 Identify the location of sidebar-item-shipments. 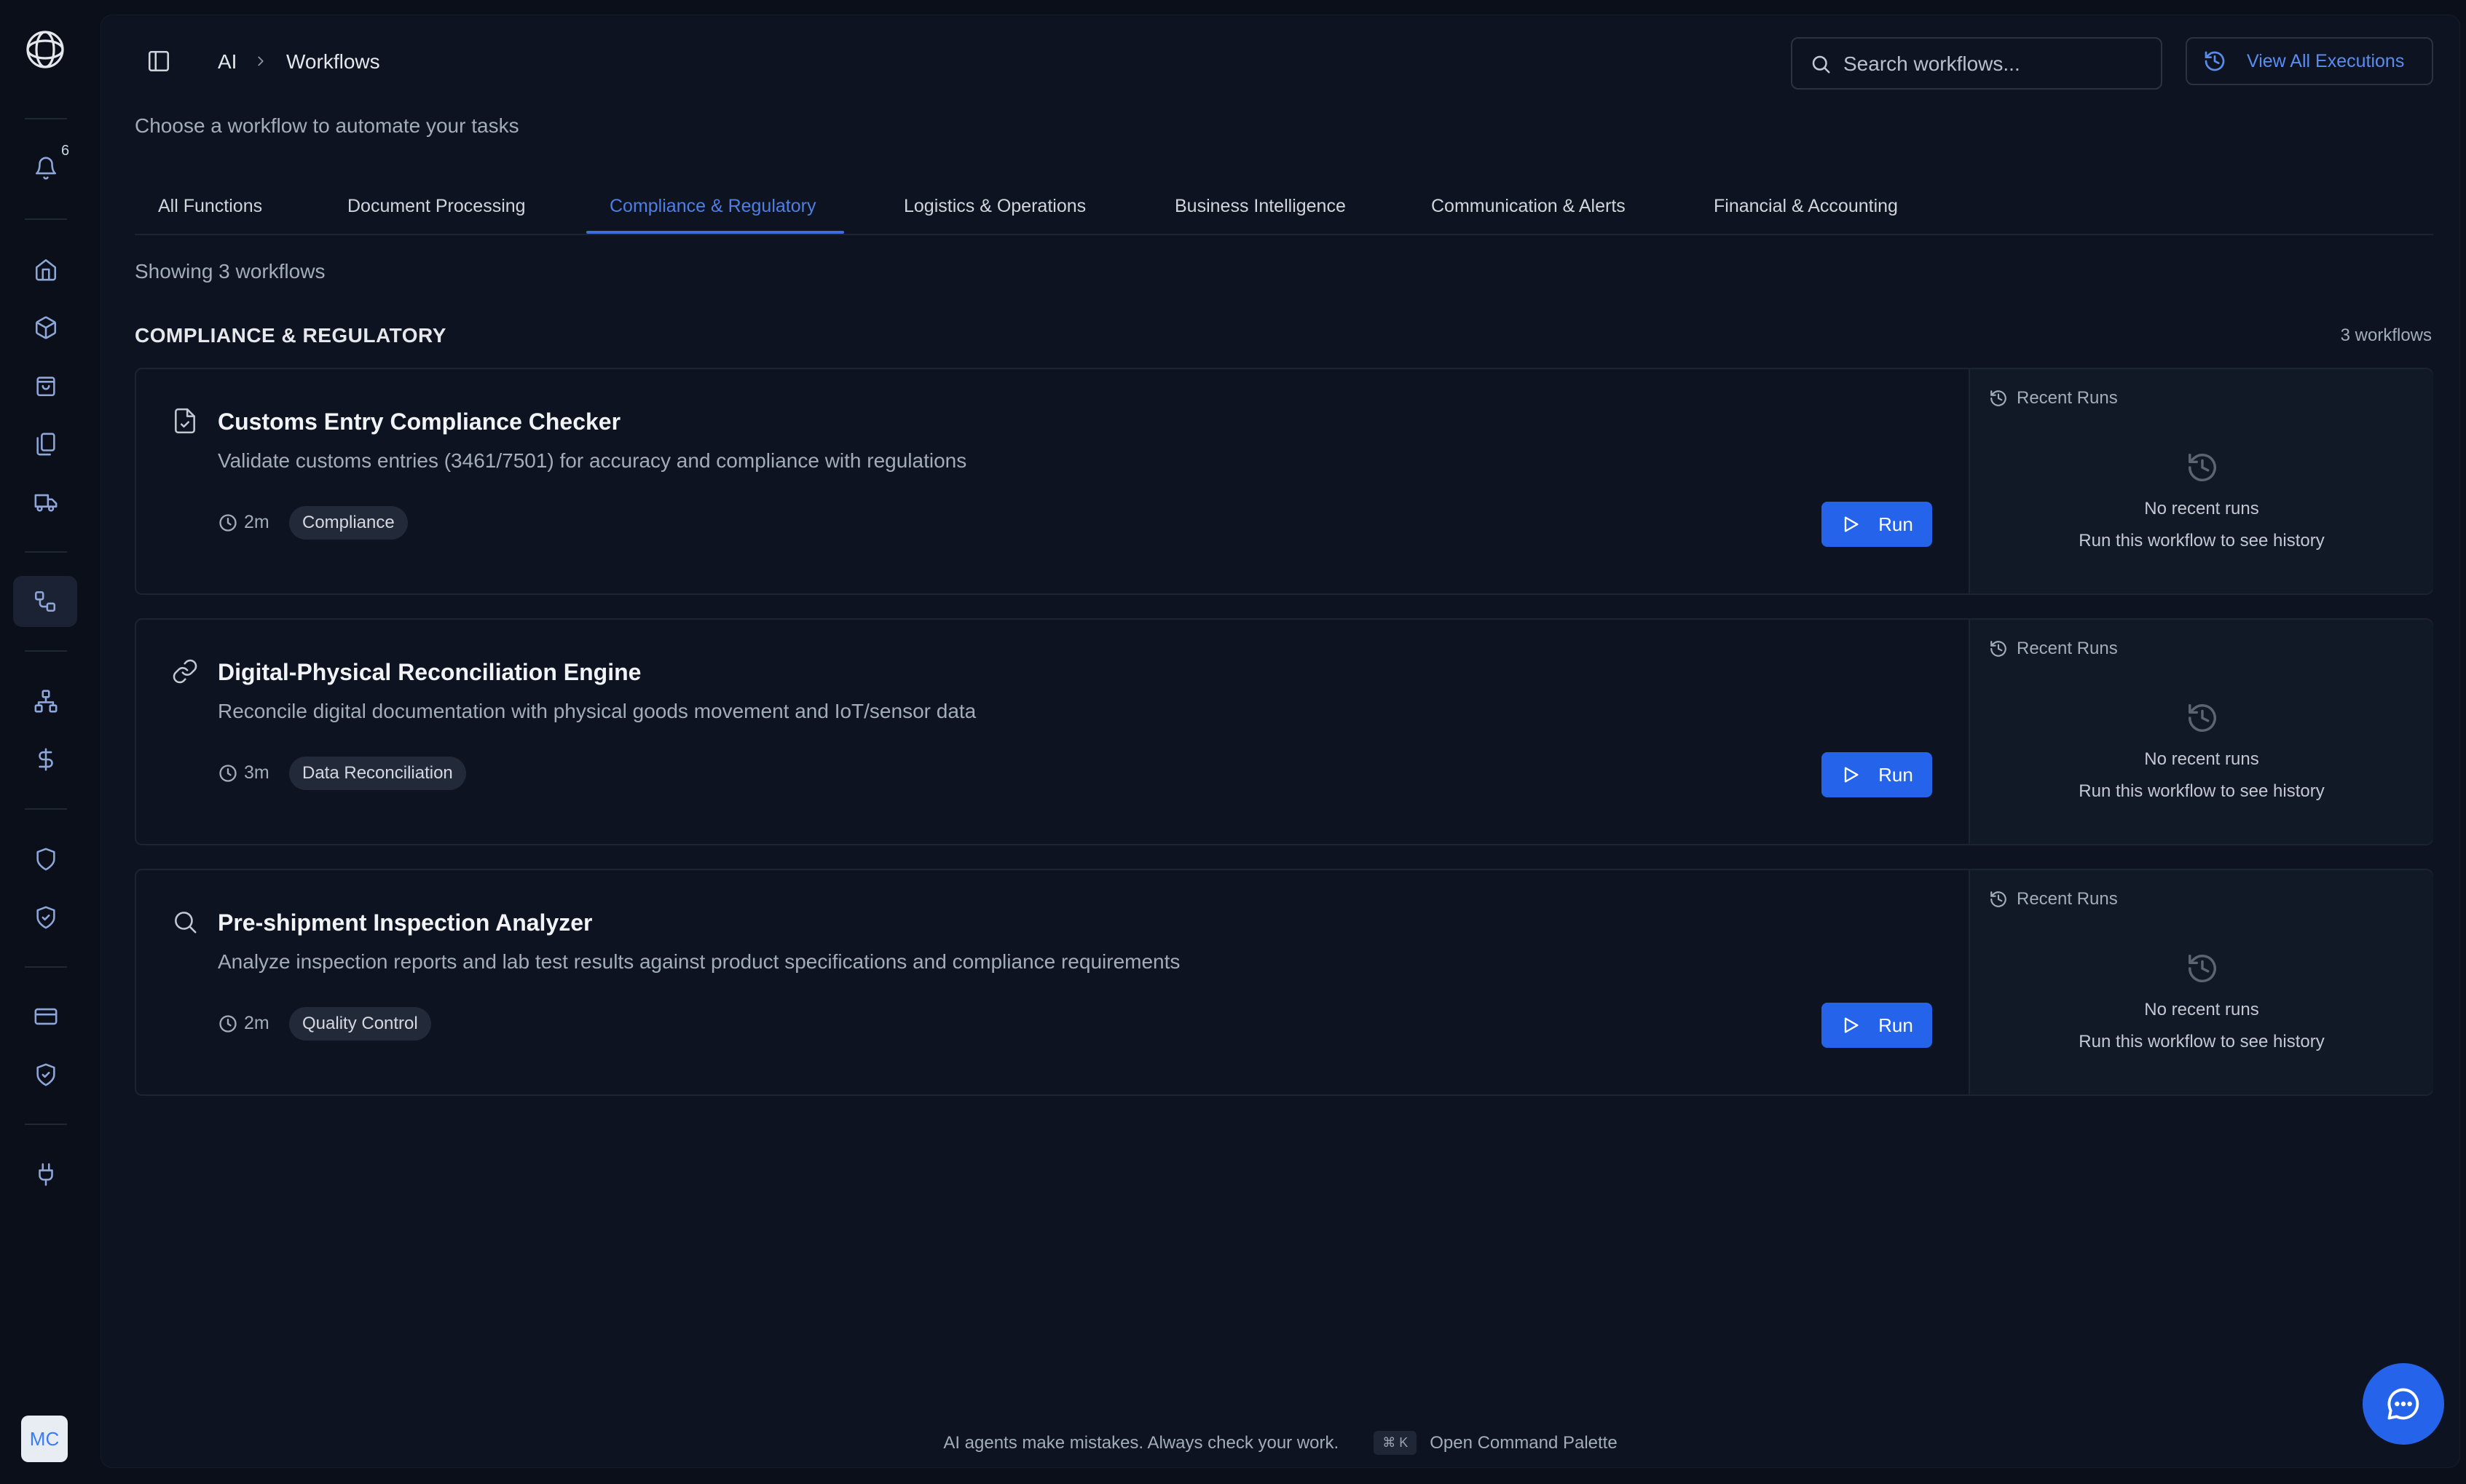
(45, 502).